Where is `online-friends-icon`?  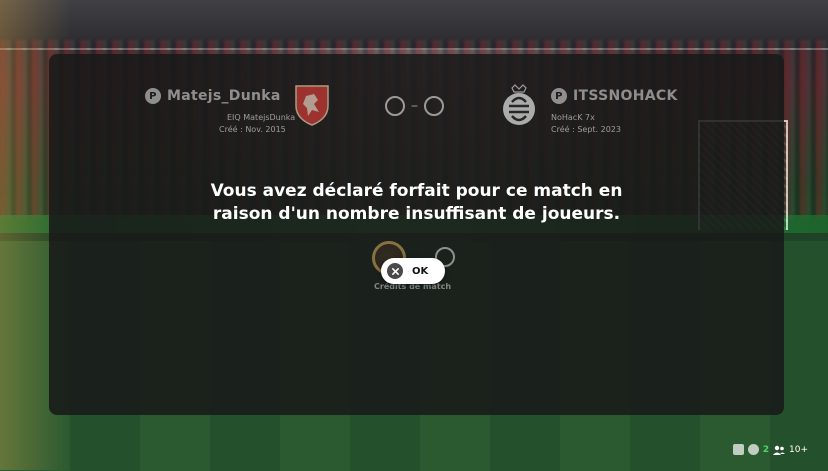
online-friends-icon is located at coordinates (753, 449).